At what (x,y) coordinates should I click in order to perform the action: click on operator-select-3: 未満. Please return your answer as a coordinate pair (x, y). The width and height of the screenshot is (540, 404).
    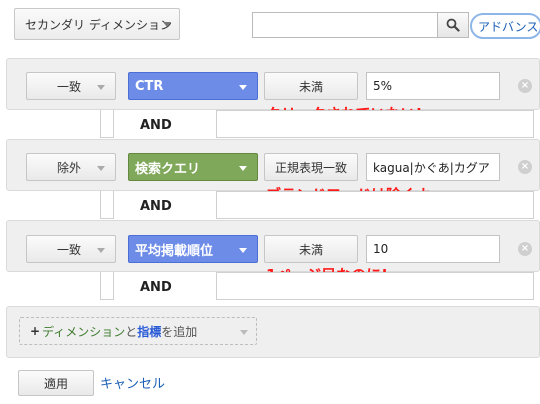
    Looking at the image, I should click on (311, 249).